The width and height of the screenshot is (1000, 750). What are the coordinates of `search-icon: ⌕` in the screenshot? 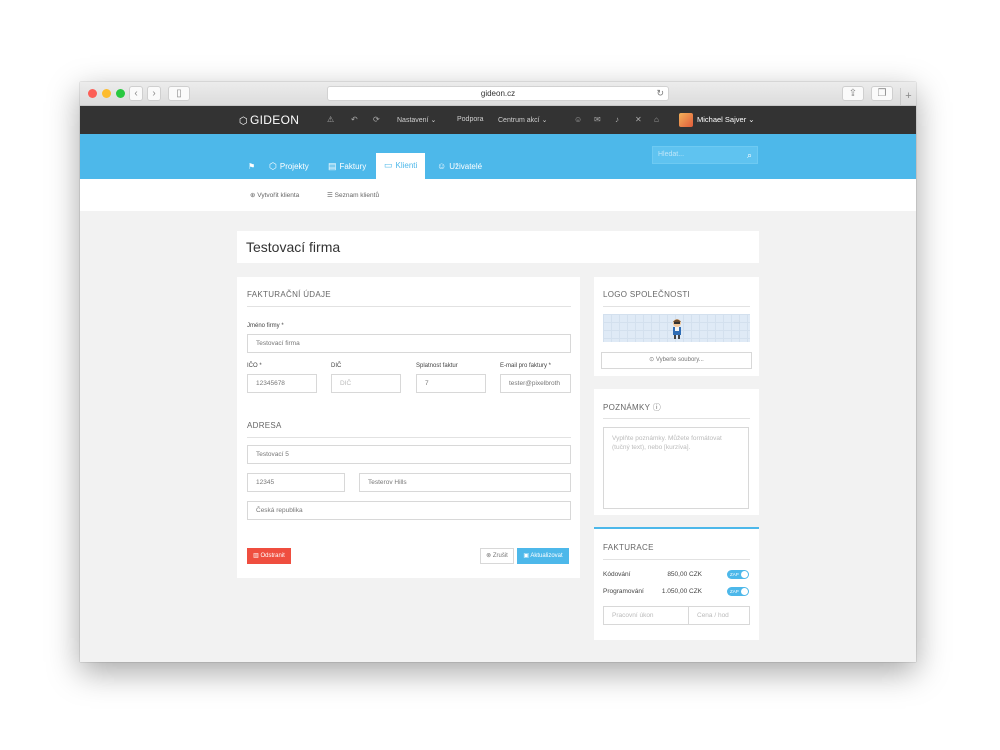 It's located at (749, 155).